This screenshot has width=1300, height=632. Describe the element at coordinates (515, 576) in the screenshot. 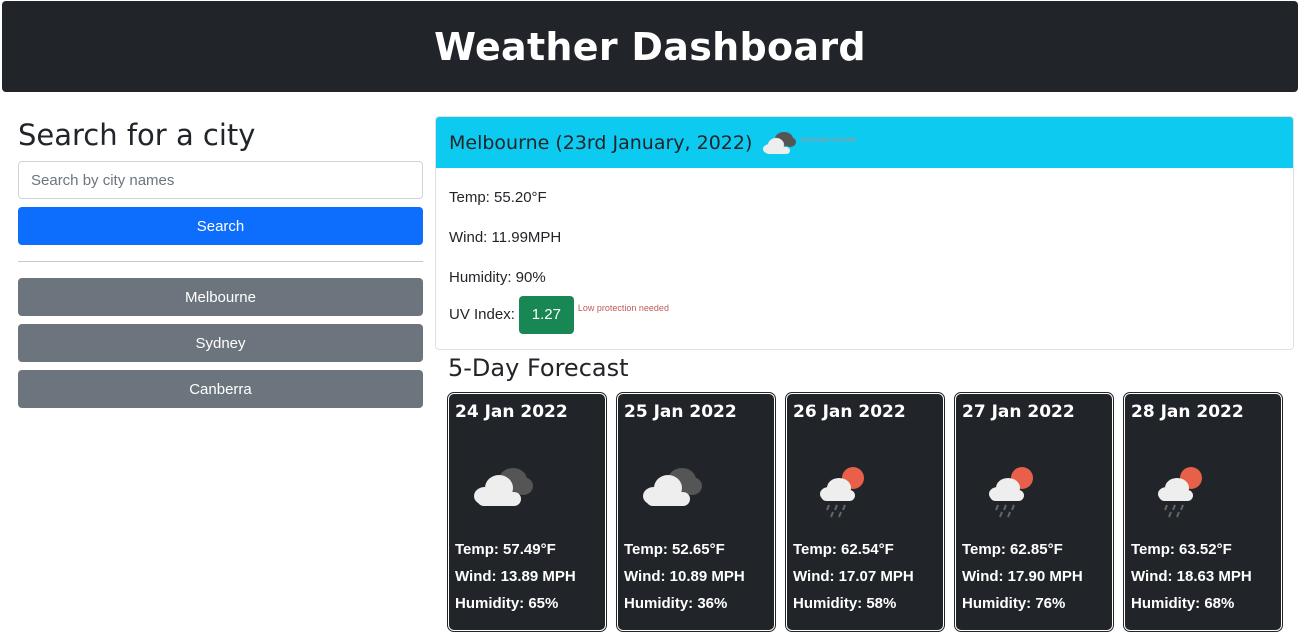

I see `forecast-wind: Wind: 13.89 MPH` at that location.